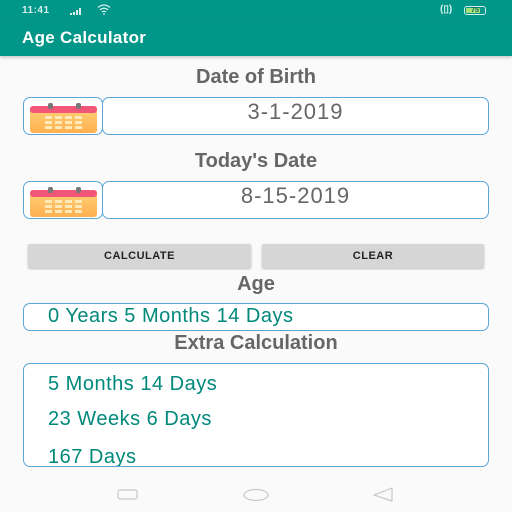  I want to click on todays-date-calendar-button, so click(63, 200).